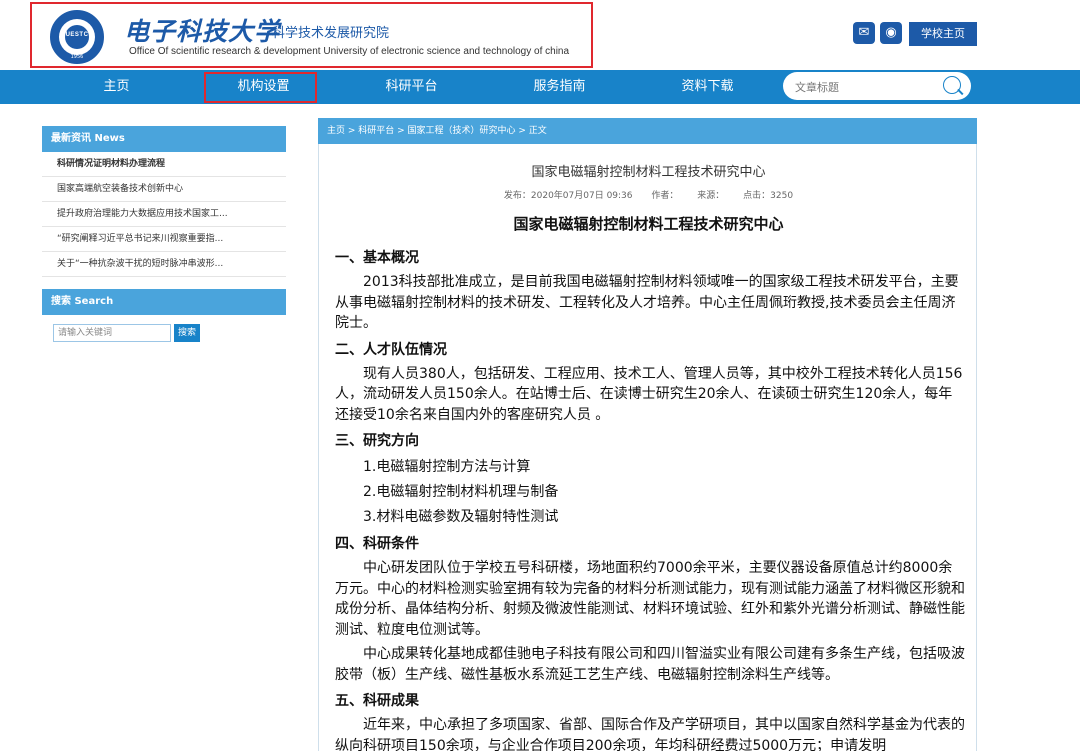  What do you see at coordinates (260, 87) in the screenshot?
I see `nav-highlight-frame` at bounding box center [260, 87].